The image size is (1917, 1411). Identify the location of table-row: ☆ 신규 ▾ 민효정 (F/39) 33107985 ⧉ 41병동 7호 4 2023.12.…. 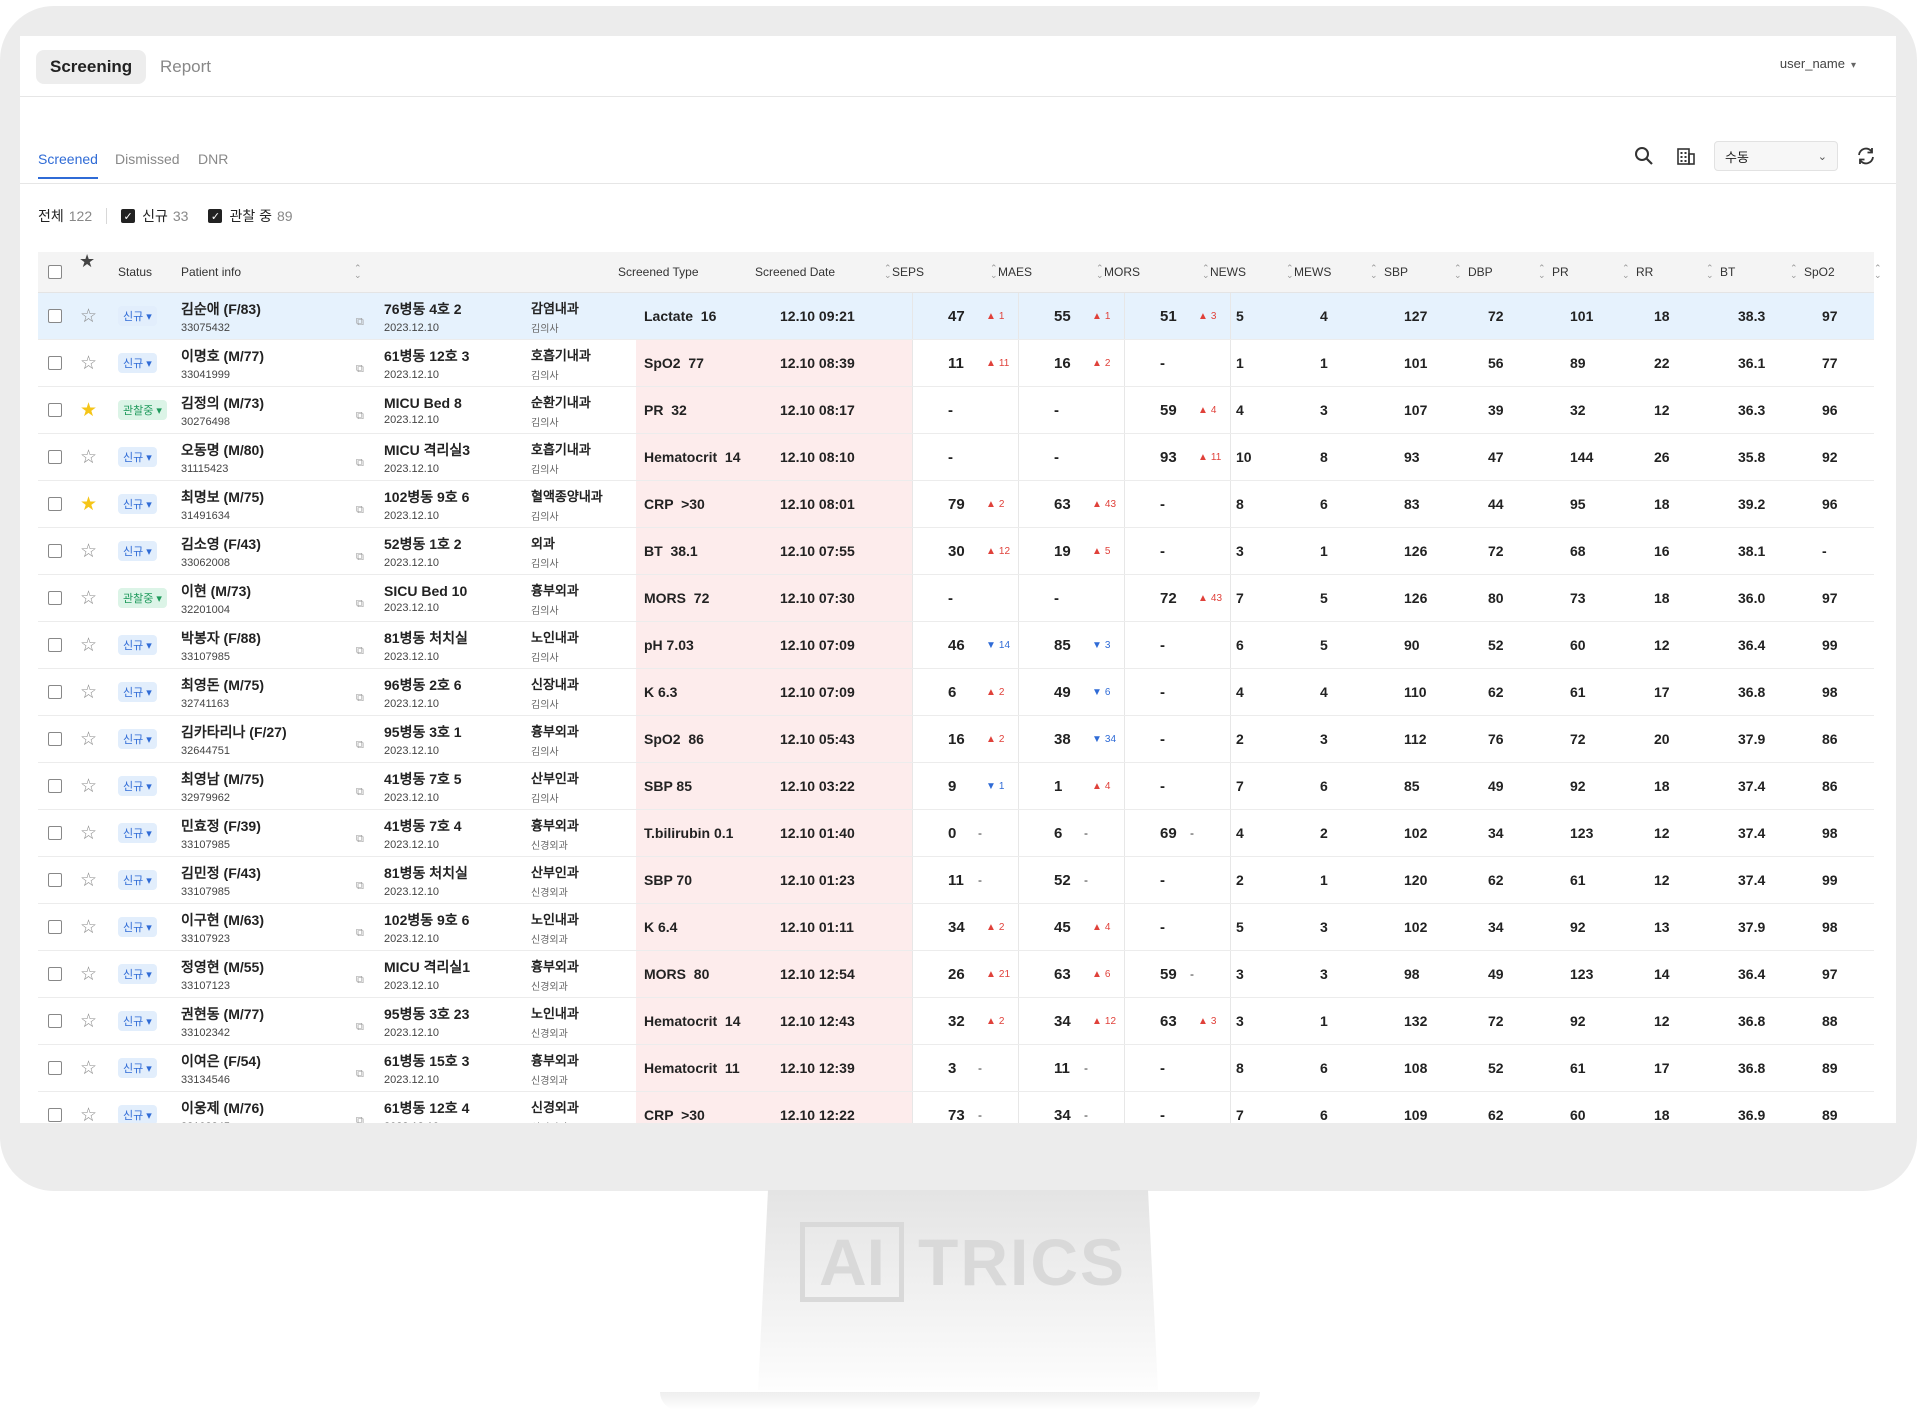
(956, 833).